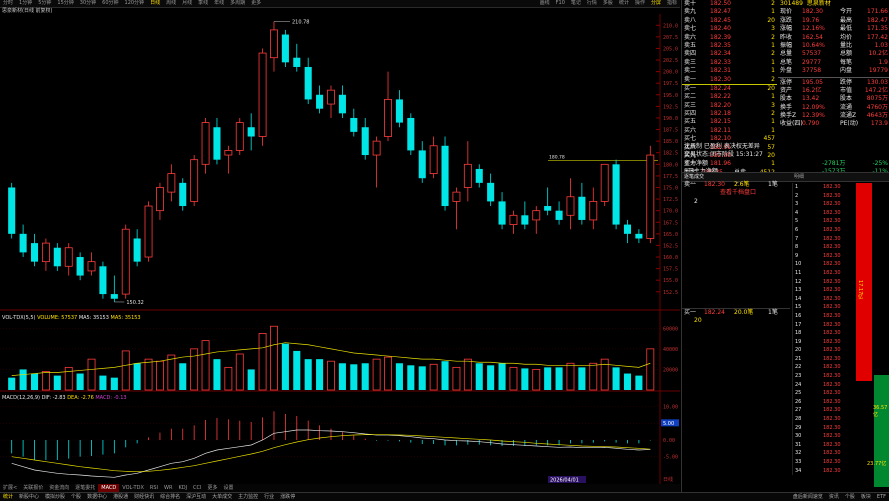  What do you see at coordinates (670, 61) in the screenshot?
I see `price-tick-label: 202.5` at bounding box center [670, 61].